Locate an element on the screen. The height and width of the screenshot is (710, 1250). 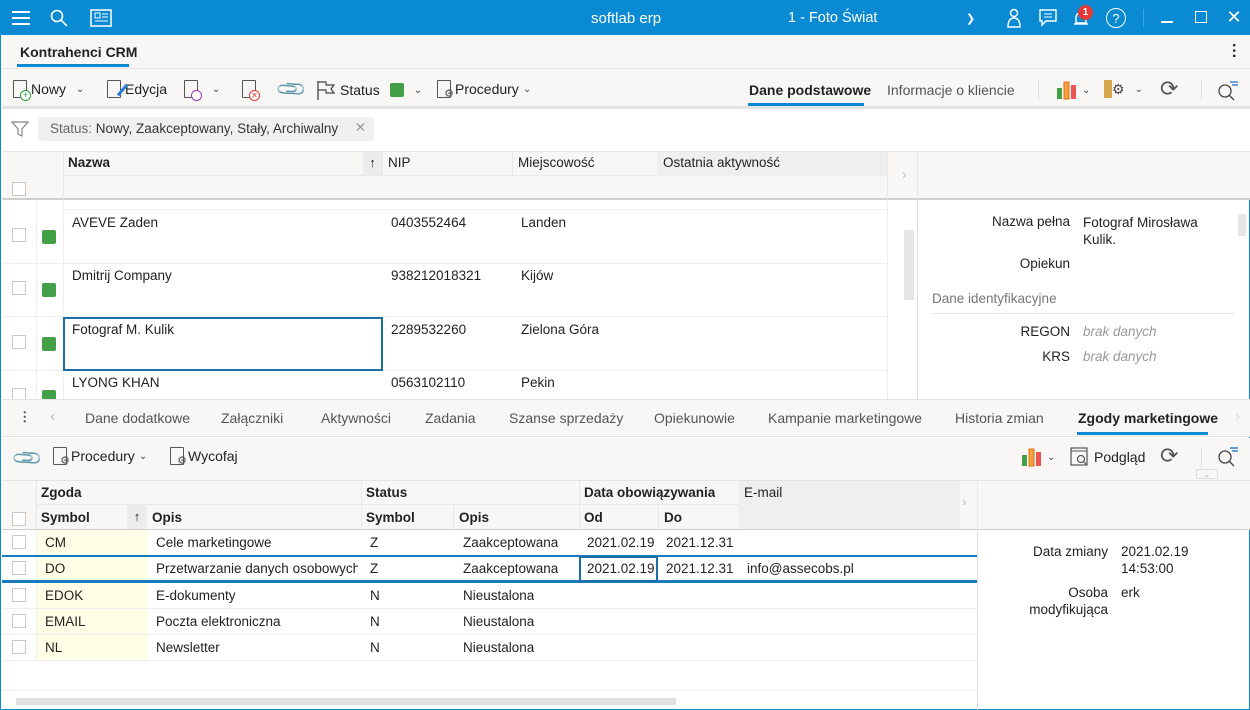
user-icon is located at coordinates (1014, 18).